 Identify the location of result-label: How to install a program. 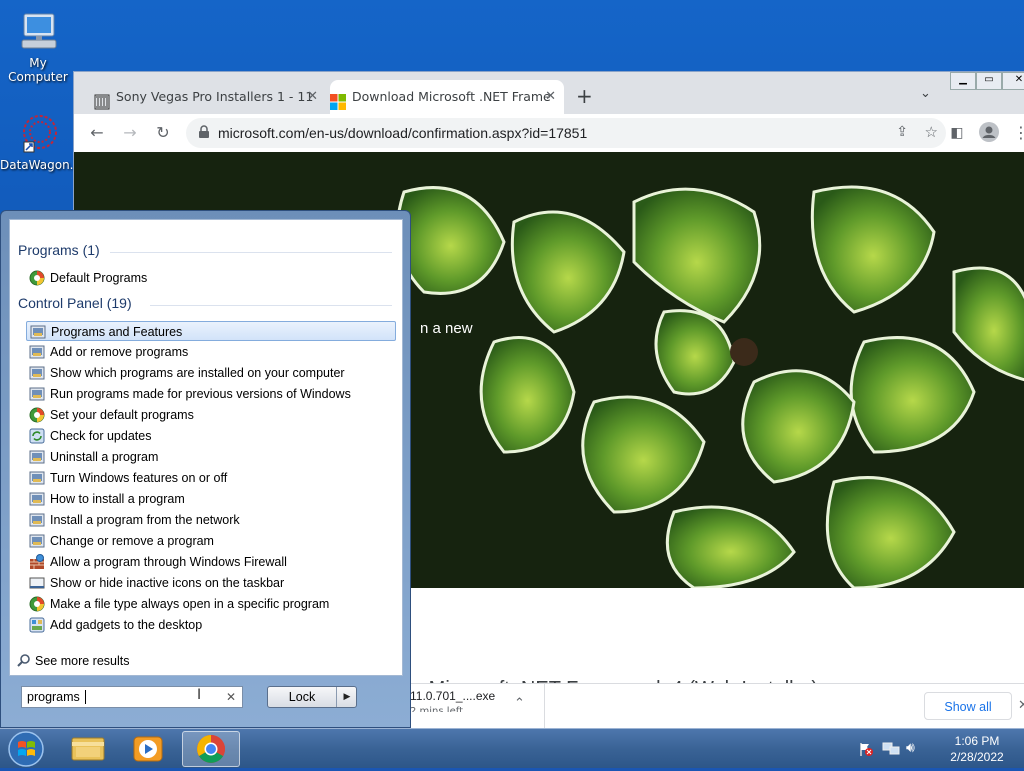
(117, 499).